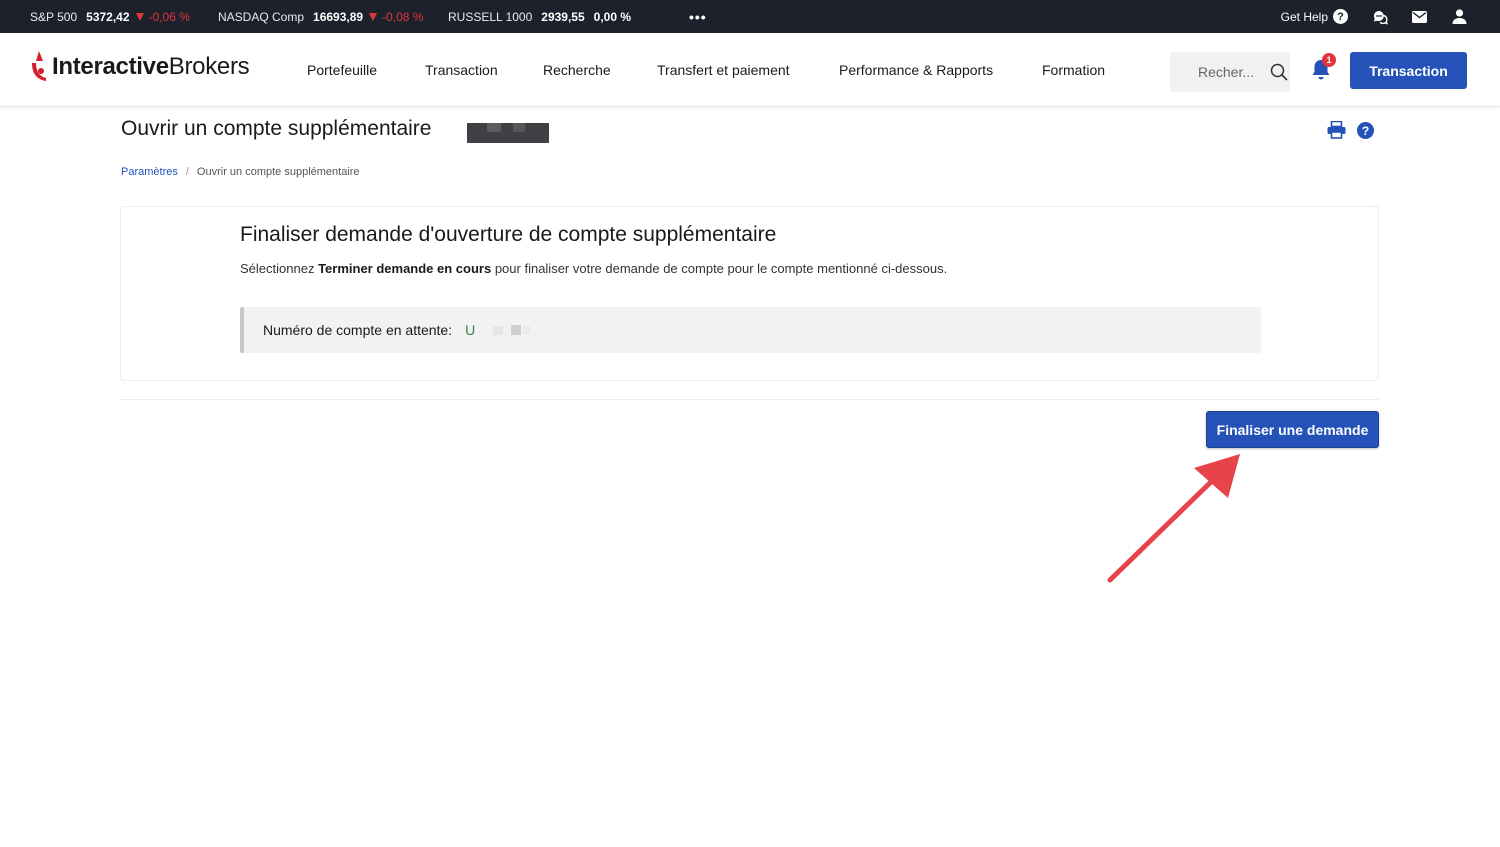 Image resolution: width=1500 pixels, height=847 pixels. Describe the element at coordinates (490, 16) in the screenshot. I see `ticker-name: RUSSELL 1000` at that location.